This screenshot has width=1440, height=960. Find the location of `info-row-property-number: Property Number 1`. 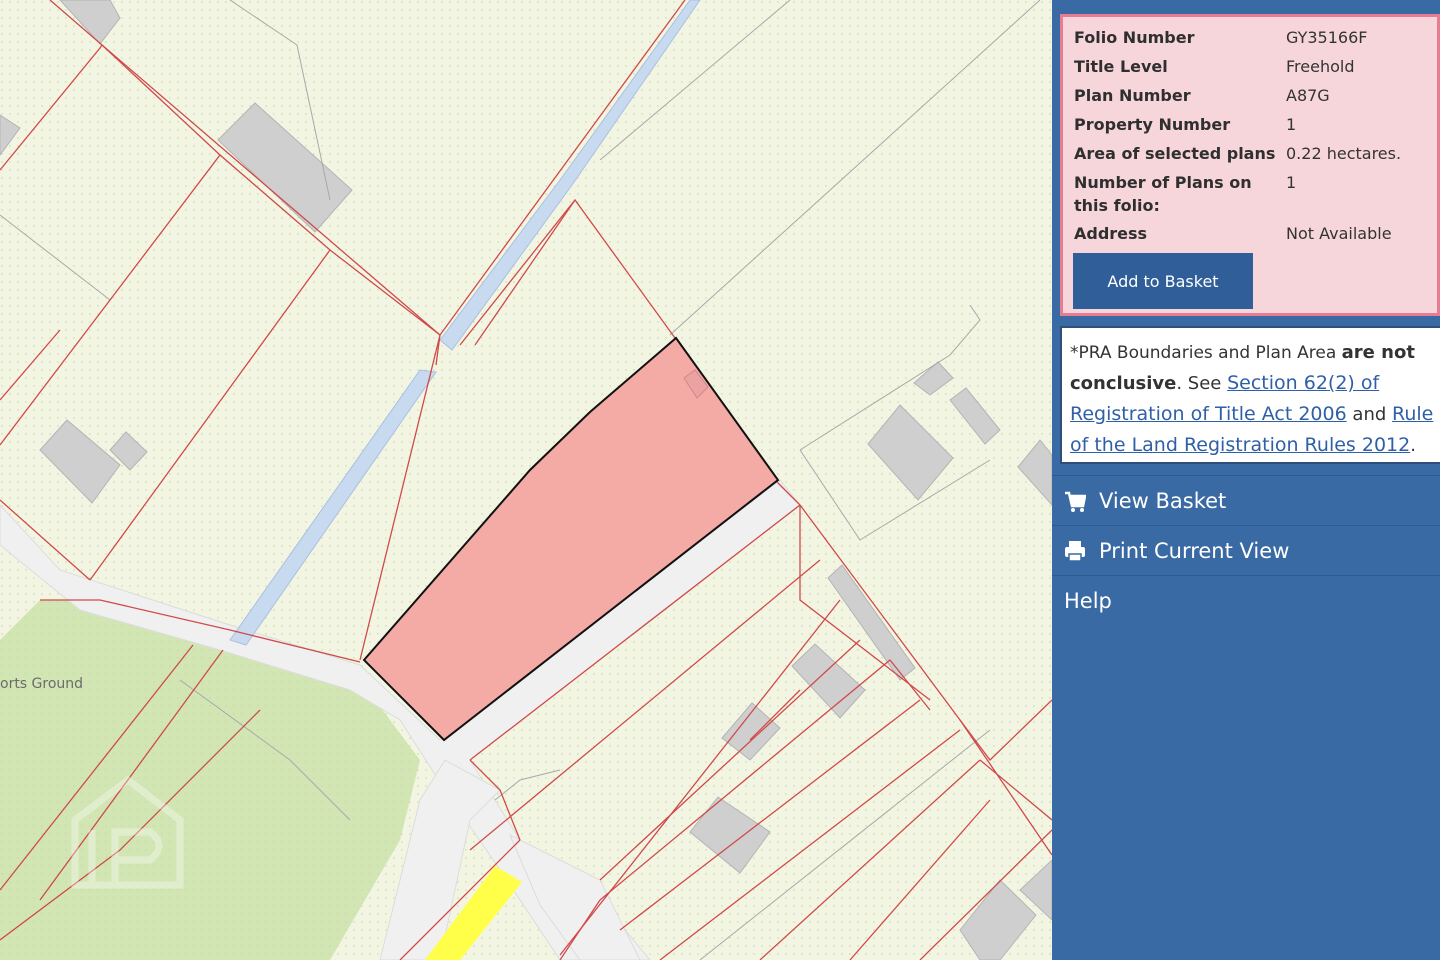

info-row-property-number: Property Number 1 is located at coordinates (1185, 124).